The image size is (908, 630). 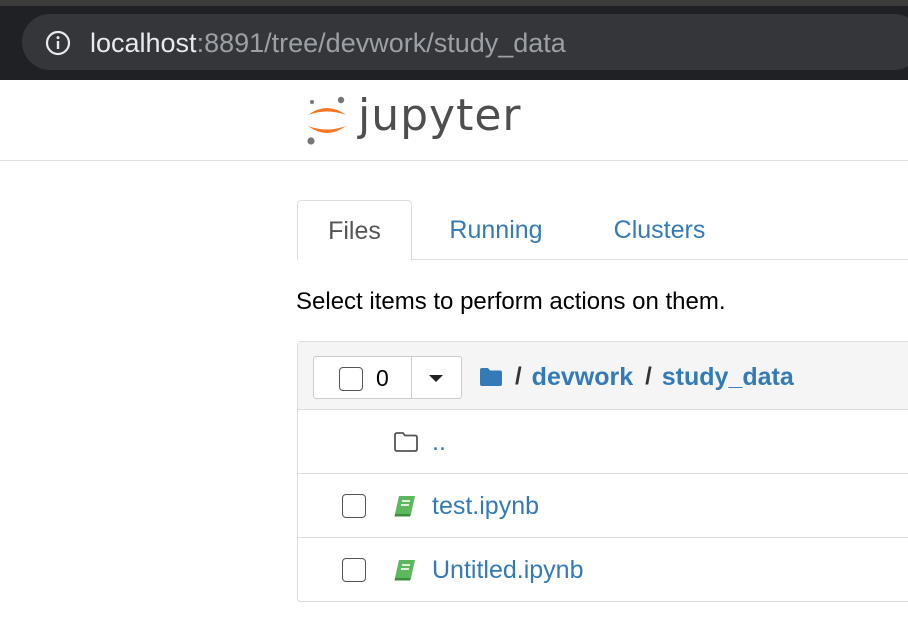 I want to click on breadcrumb-devwork: devwork, so click(x=582, y=377).